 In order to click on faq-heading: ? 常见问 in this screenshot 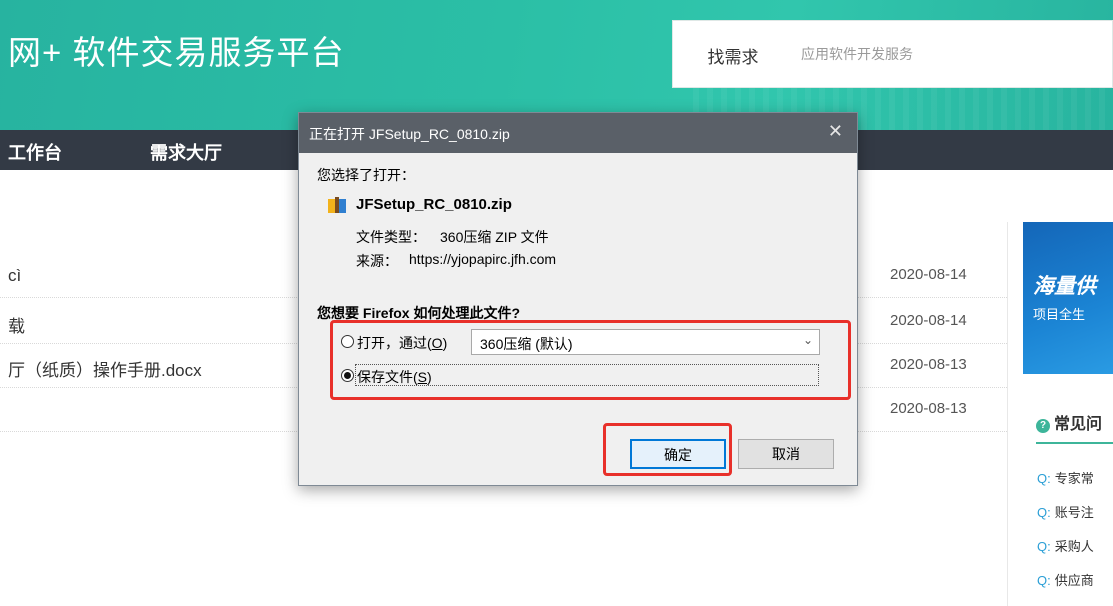, I will do `click(1069, 422)`.